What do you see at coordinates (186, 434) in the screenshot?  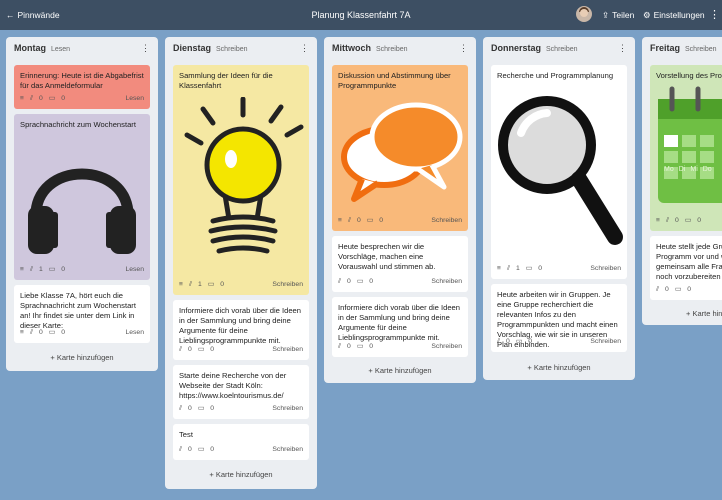 I see `card-text: Test` at bounding box center [186, 434].